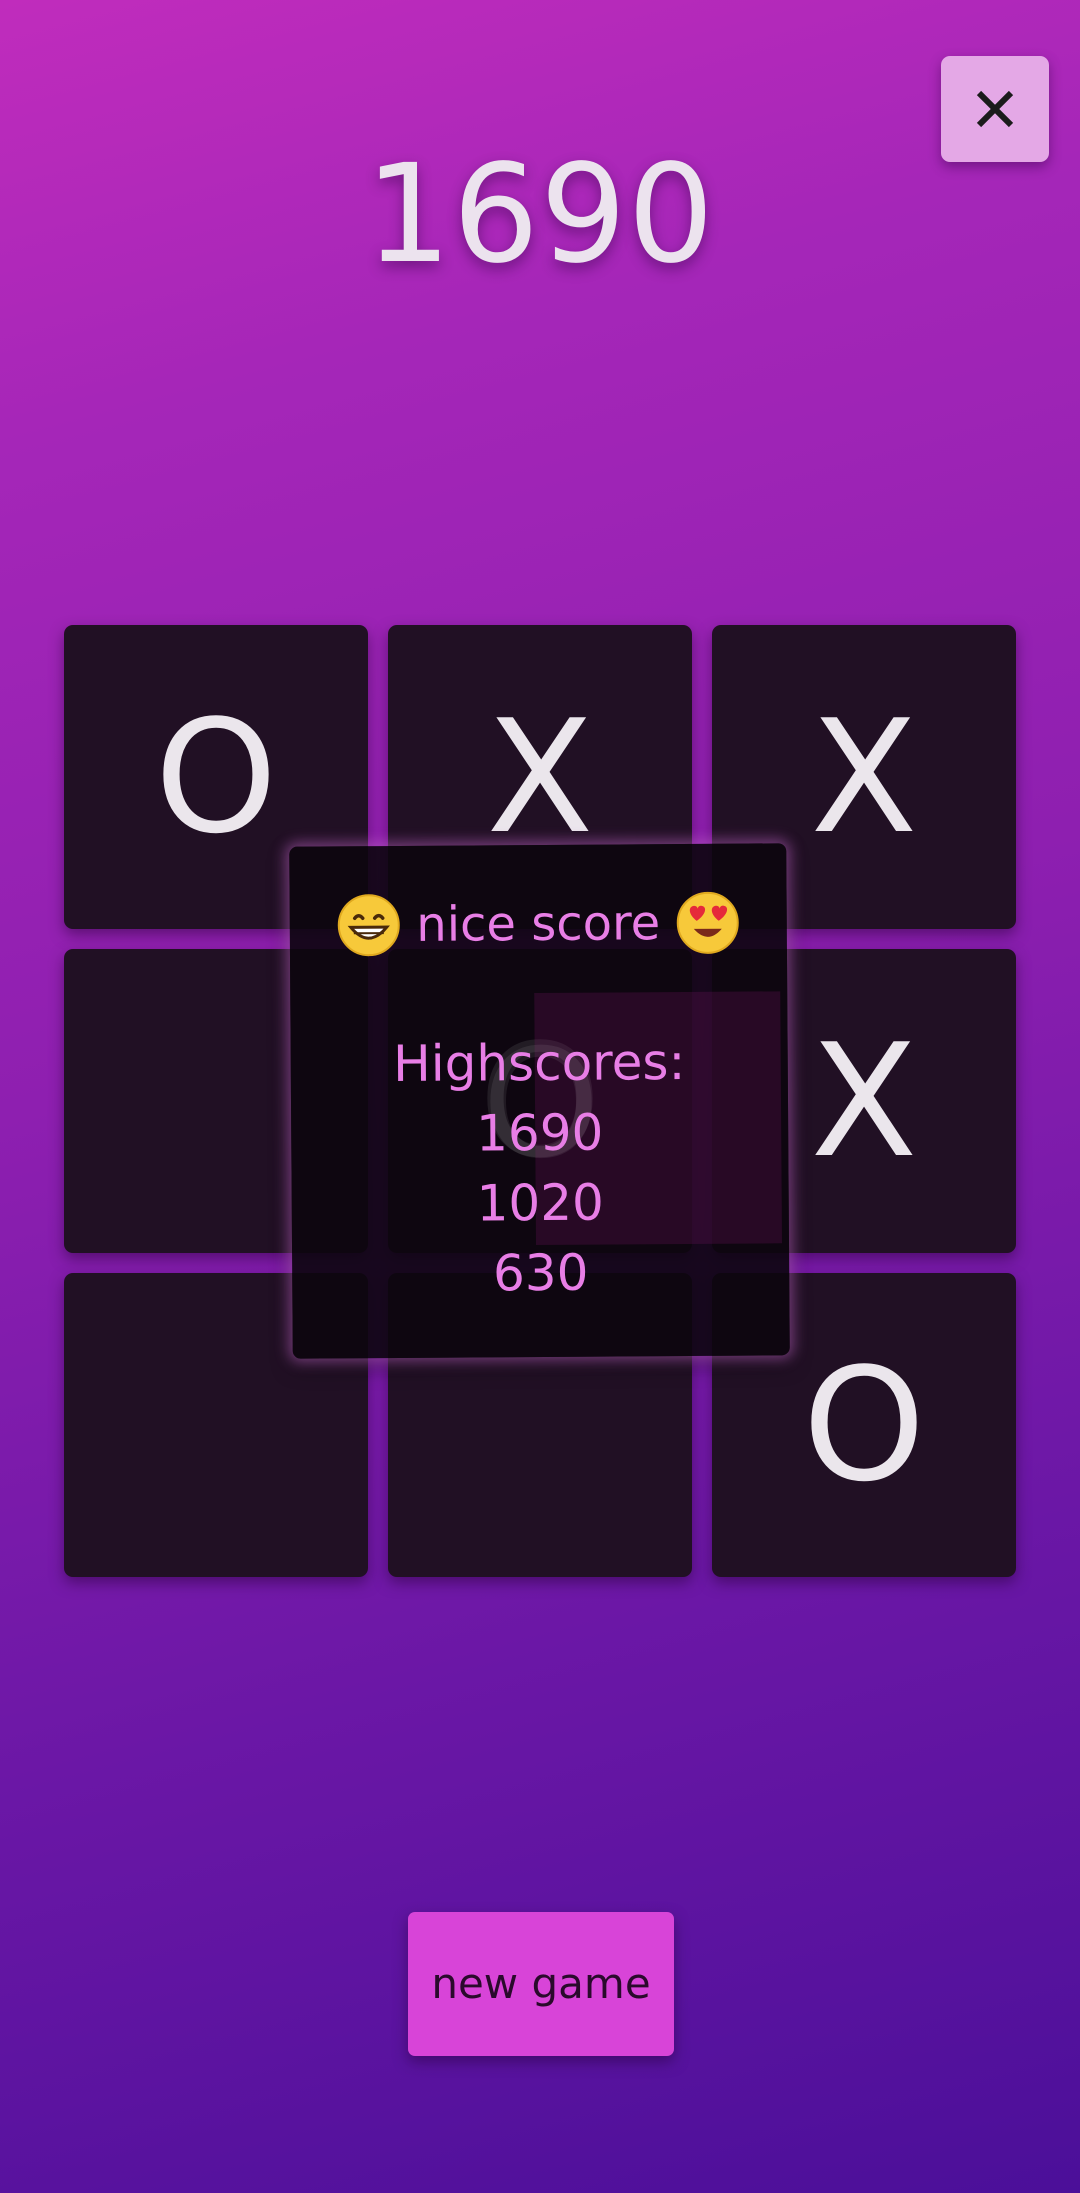 This screenshot has width=1080, height=2193. What do you see at coordinates (539, 1133) in the screenshot?
I see `highscore-1: 1690` at bounding box center [539, 1133].